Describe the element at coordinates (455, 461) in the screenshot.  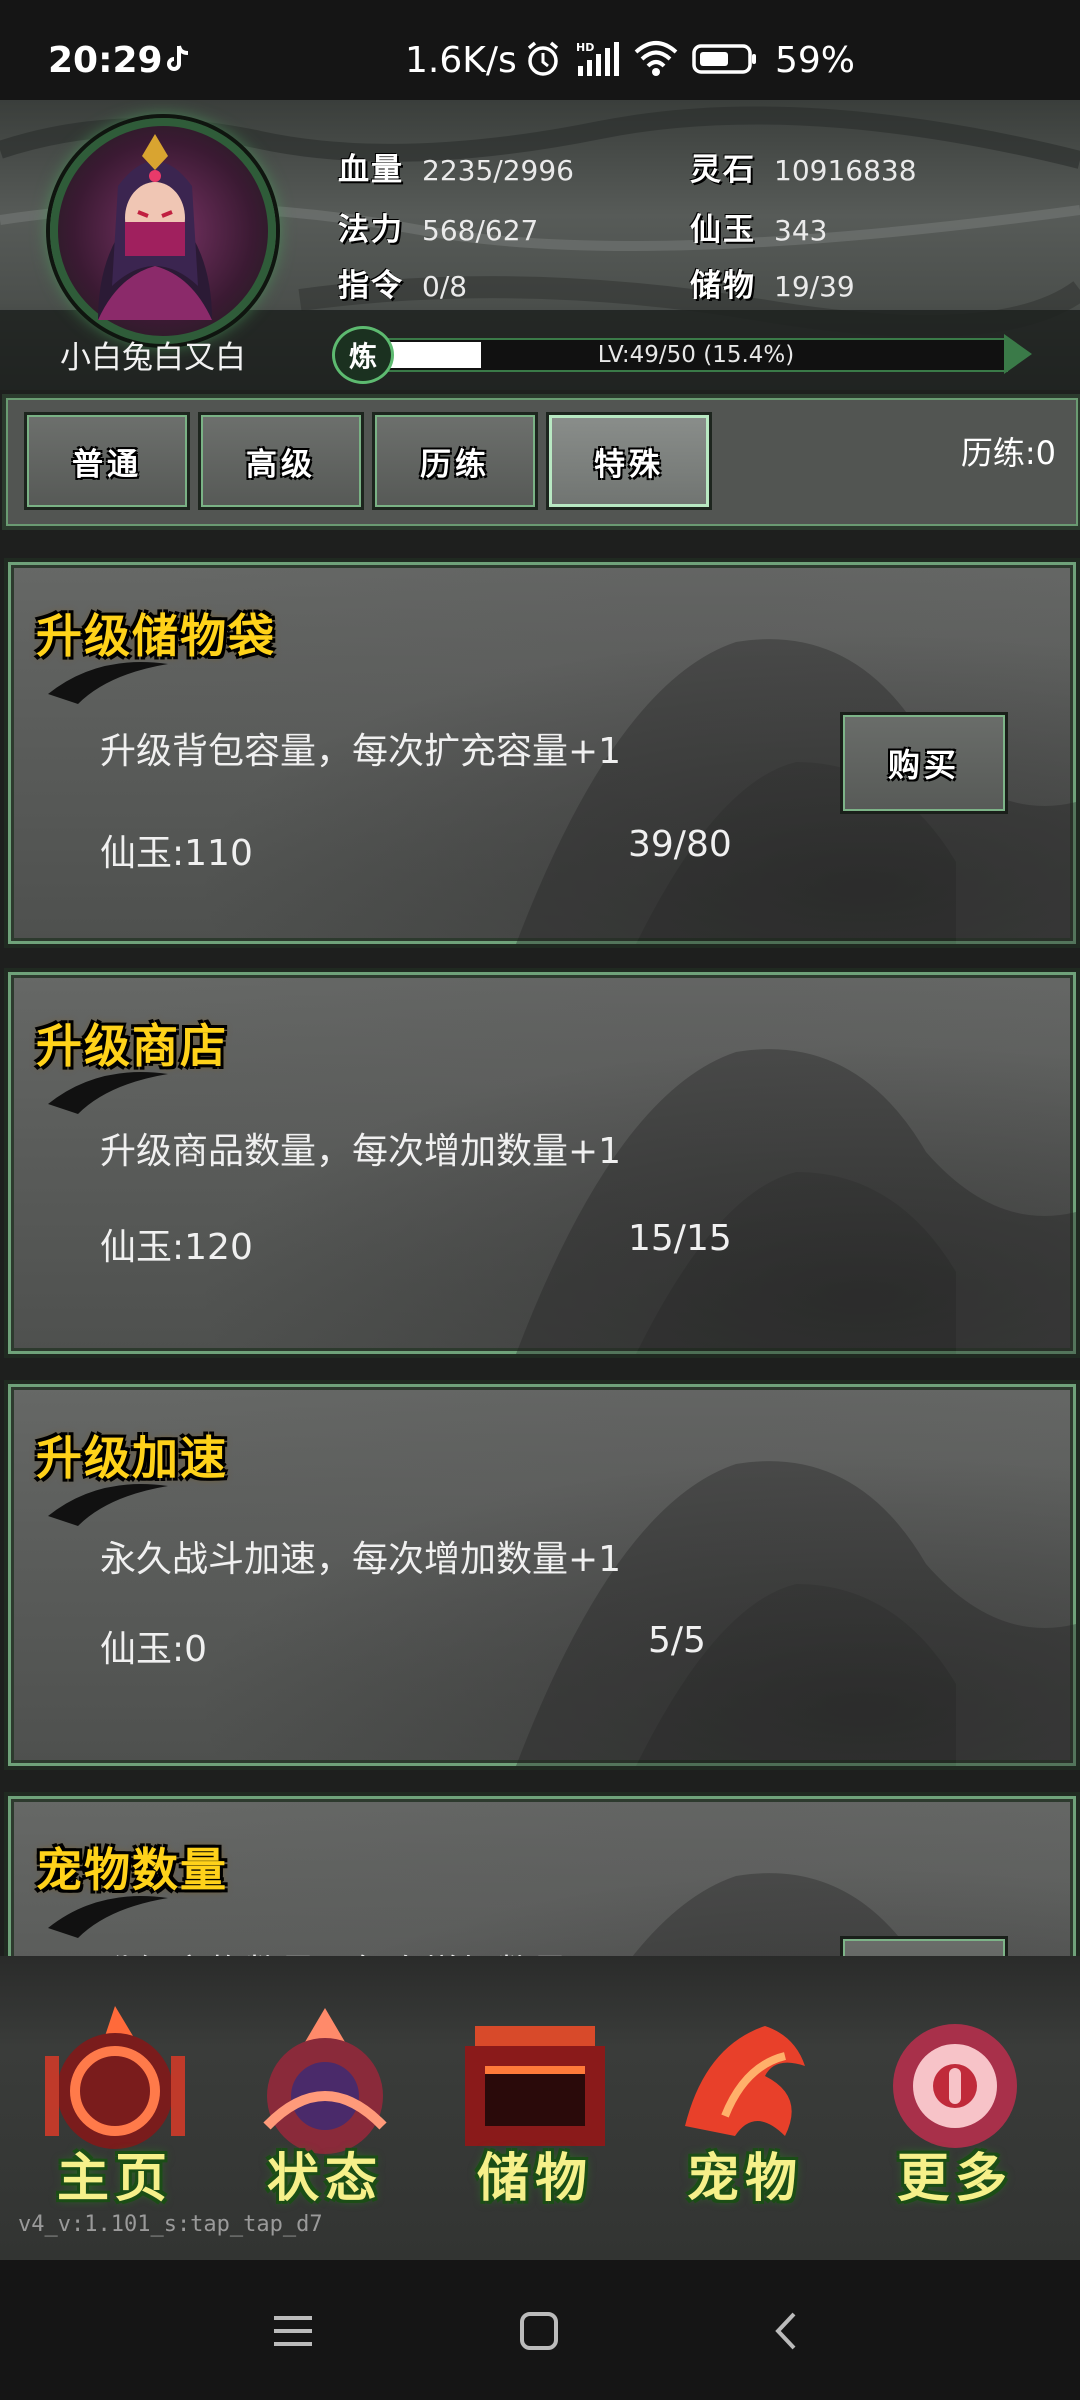
I see `tab-training: 历练` at that location.